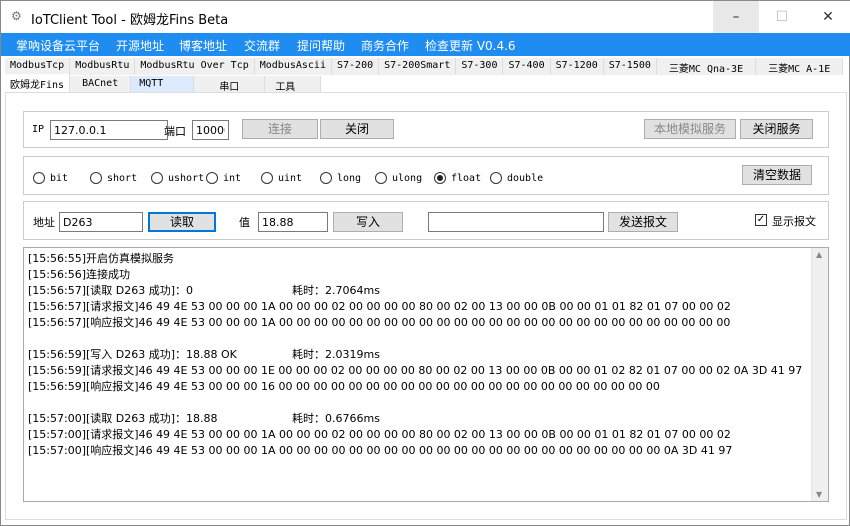 This screenshot has height=526, width=850. Describe the element at coordinates (38, 83) in the screenshot. I see `tab-omron-fins: 欧姆龙Fins` at that location.